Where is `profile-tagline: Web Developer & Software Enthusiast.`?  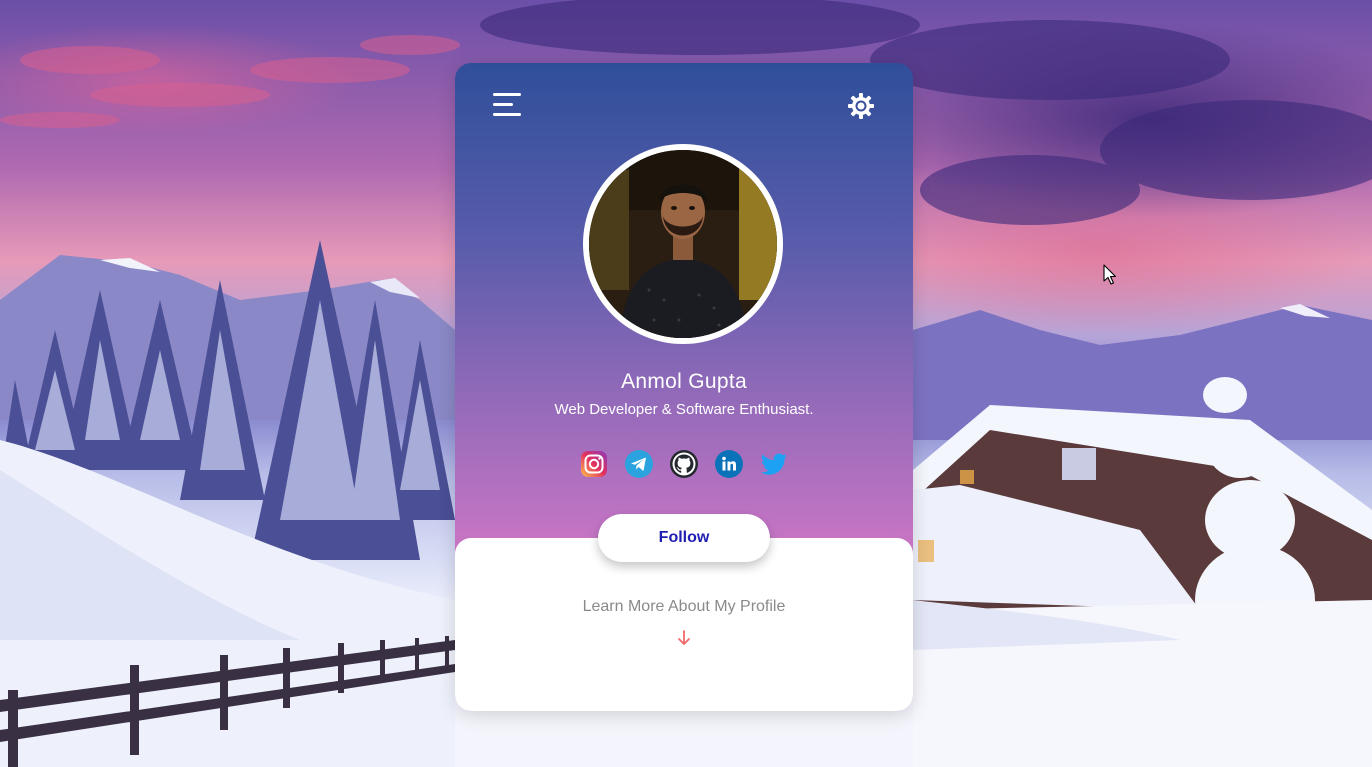 profile-tagline: Web Developer & Software Enthusiast. is located at coordinates (684, 409).